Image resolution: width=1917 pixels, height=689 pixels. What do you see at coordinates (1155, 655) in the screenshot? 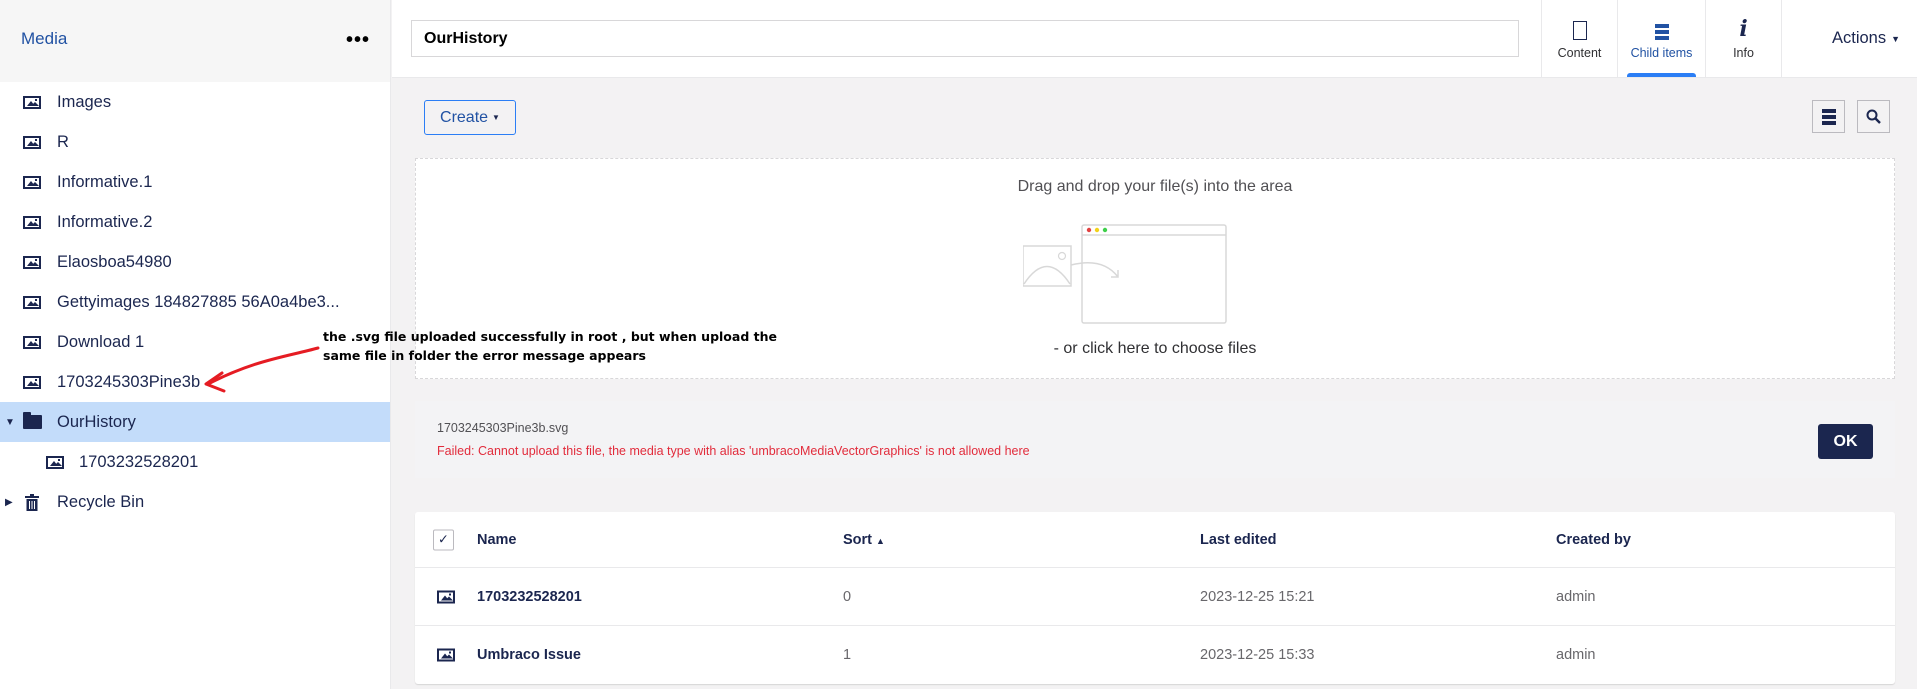
I see `table-row: Umbraco Issue 1 2023-12-25 15:33 admin` at bounding box center [1155, 655].